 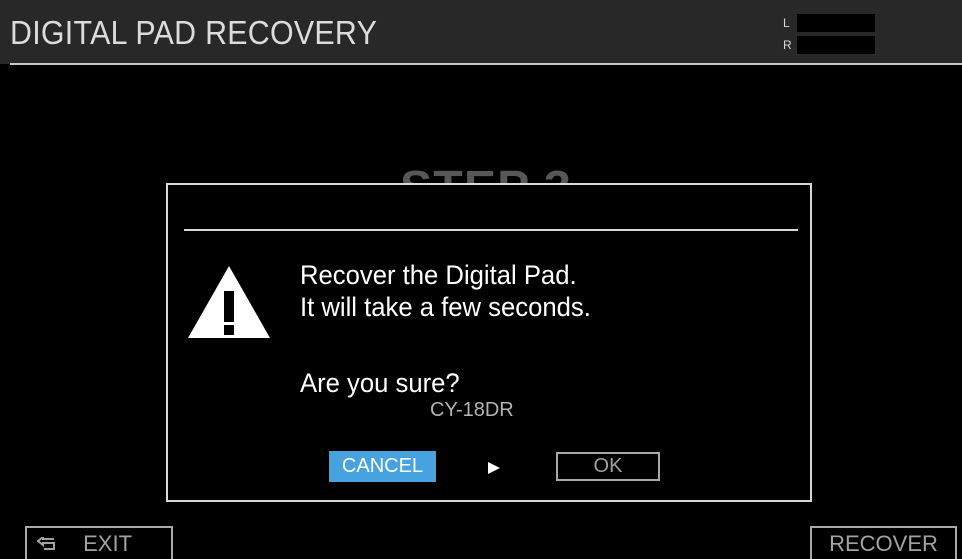 I want to click on cancel-button-label: CANCEL, so click(x=382, y=466).